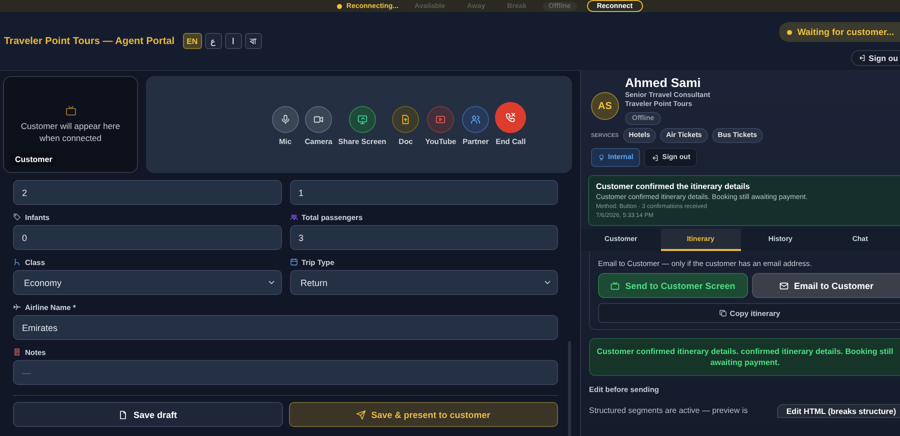 Image resolution: width=900 pixels, height=436 pixels. I want to click on portal-title: Traveler Point Tours — Agent Portal, so click(89, 41).